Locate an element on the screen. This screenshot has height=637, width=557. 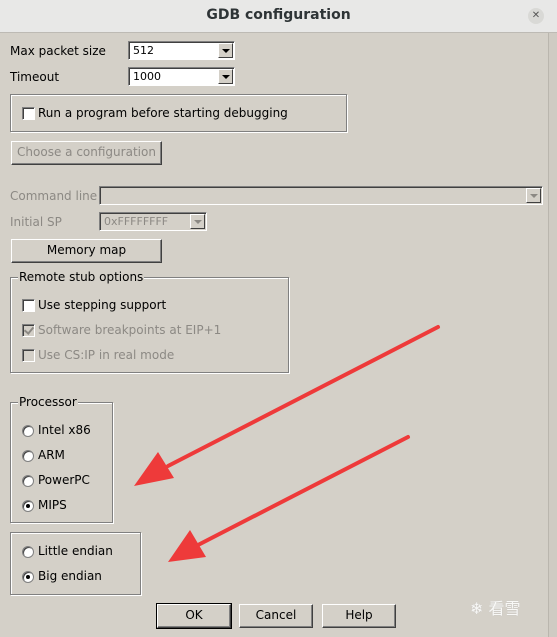
annotation-arrow-endian is located at coordinates (303, 491).